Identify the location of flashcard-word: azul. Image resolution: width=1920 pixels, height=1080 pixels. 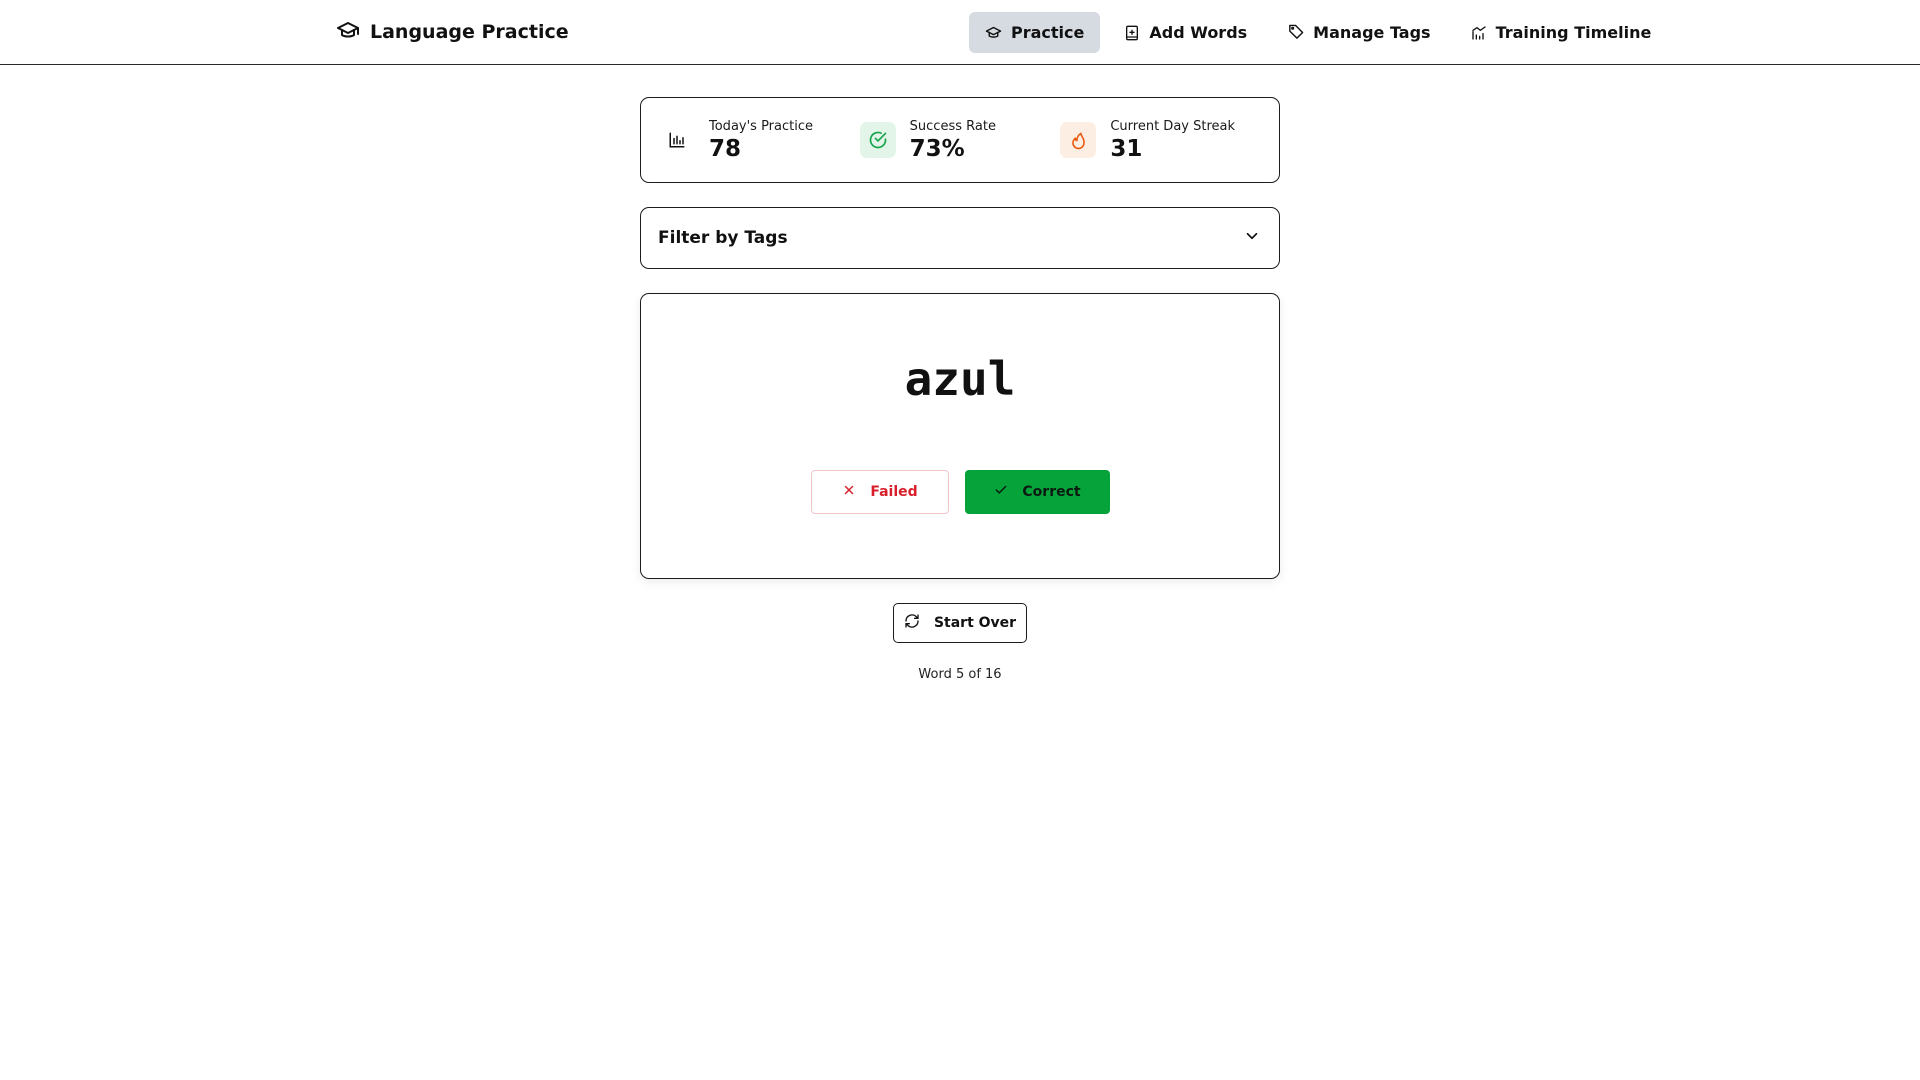
(960, 379).